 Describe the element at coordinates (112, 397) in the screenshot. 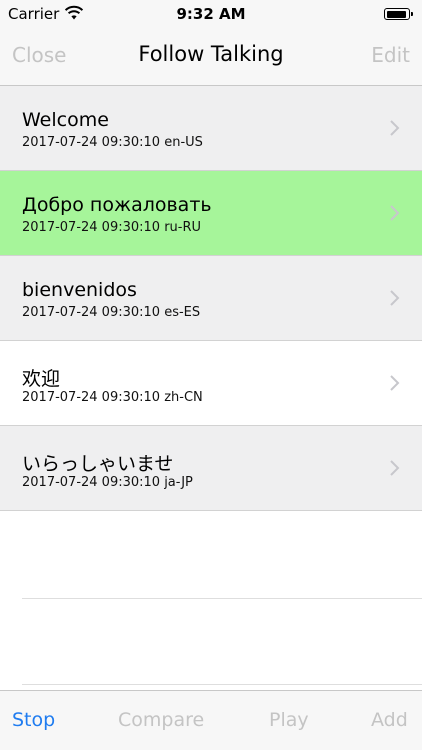

I see `list-item-subtitle: 2017-07-24 09:30:10 zh-CN` at that location.